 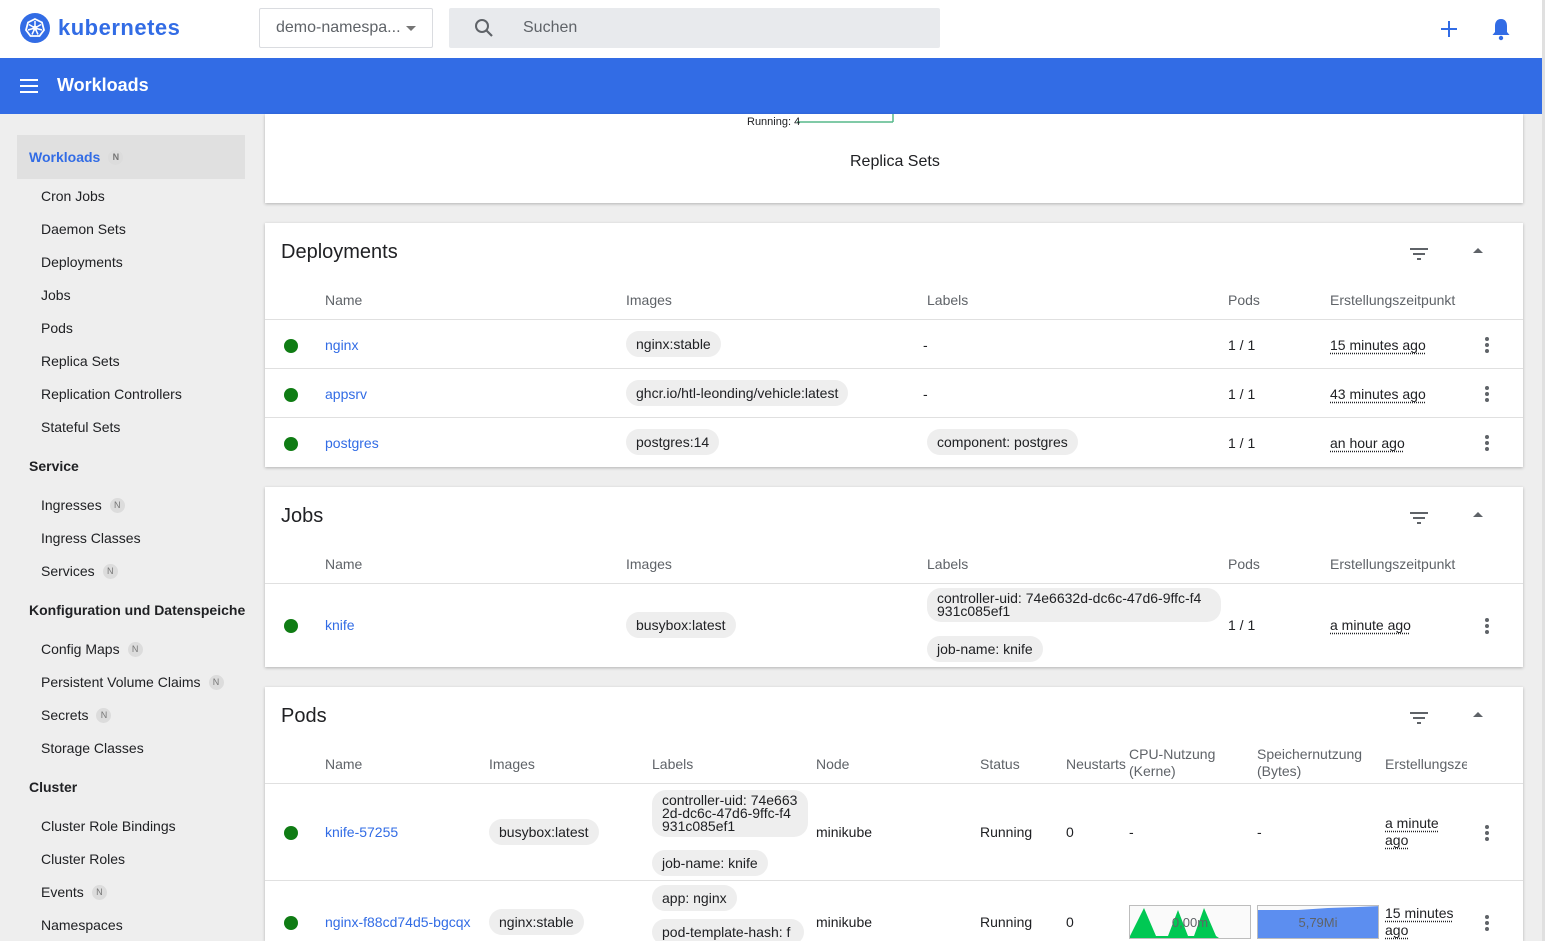 I want to click on search-input, so click(x=723, y=28).